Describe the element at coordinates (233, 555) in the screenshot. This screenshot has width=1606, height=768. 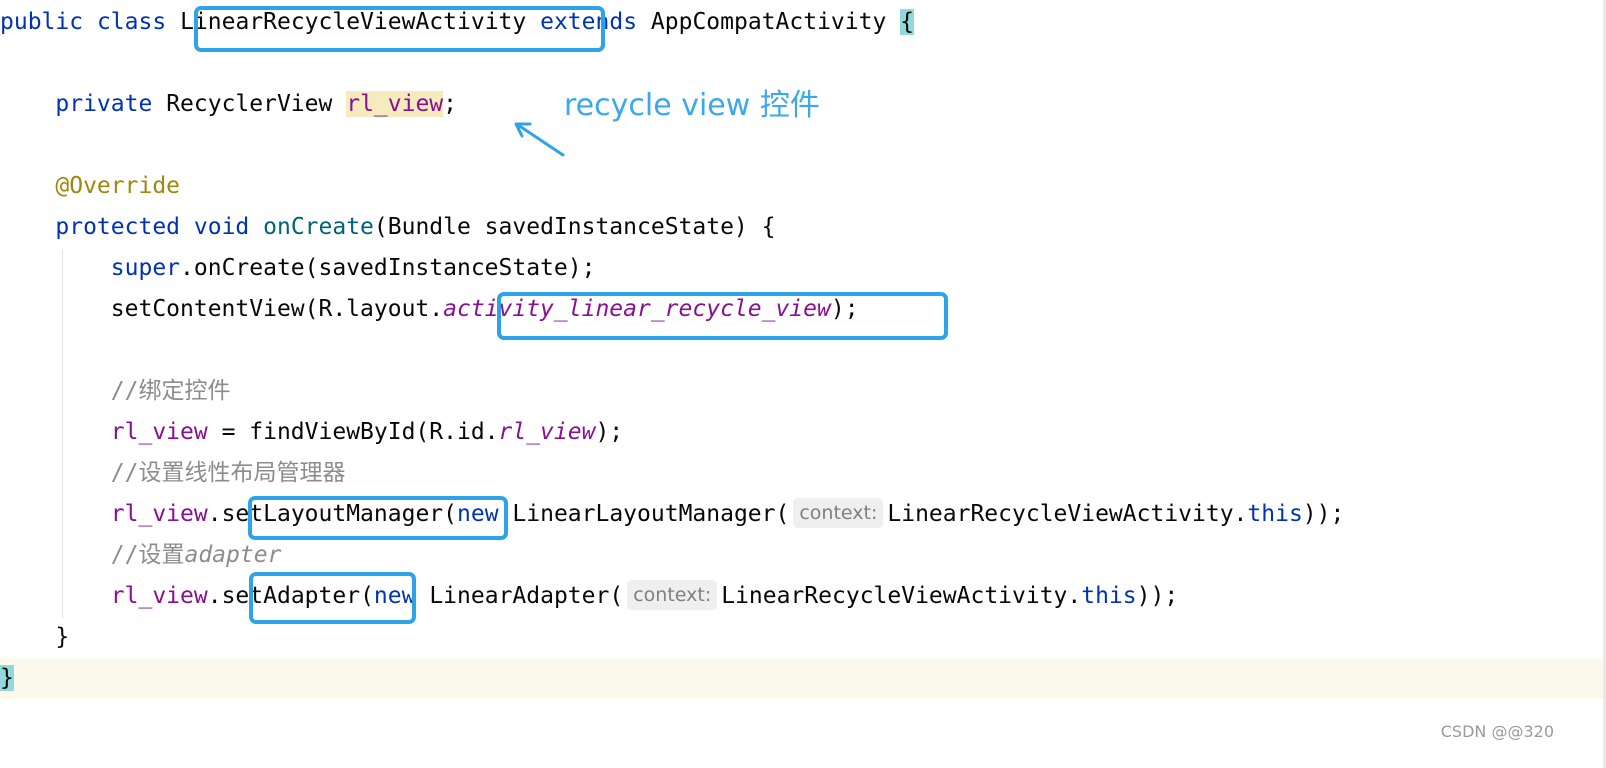
I see `comment-adapter-word: adapter` at that location.